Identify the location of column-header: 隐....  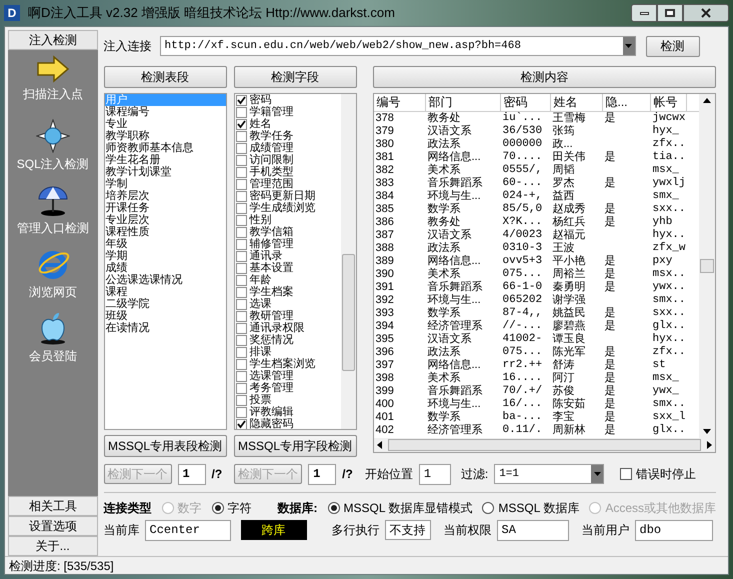
(626, 102).